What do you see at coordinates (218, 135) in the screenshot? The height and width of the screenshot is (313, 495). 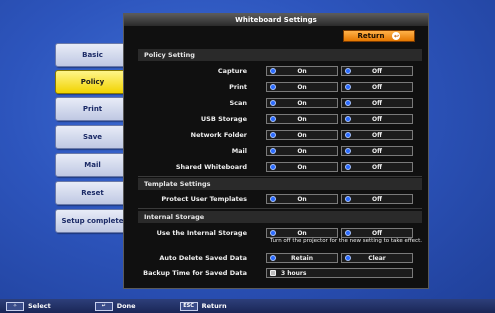 I see `network-folder-label: Network Folder` at bounding box center [218, 135].